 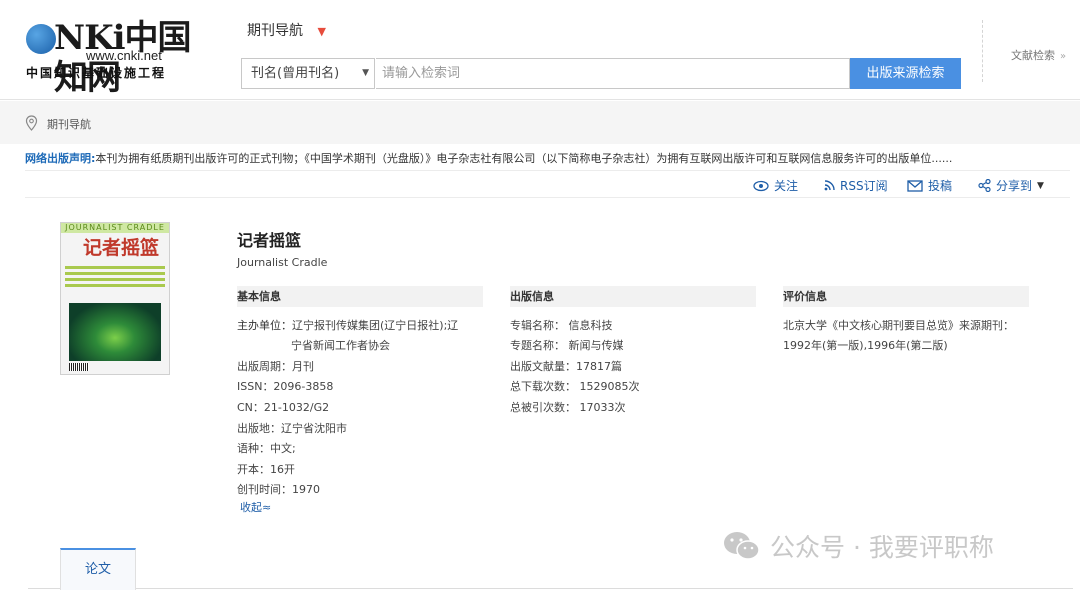 What do you see at coordinates (31, 123) in the screenshot?
I see `location-pin-icon` at bounding box center [31, 123].